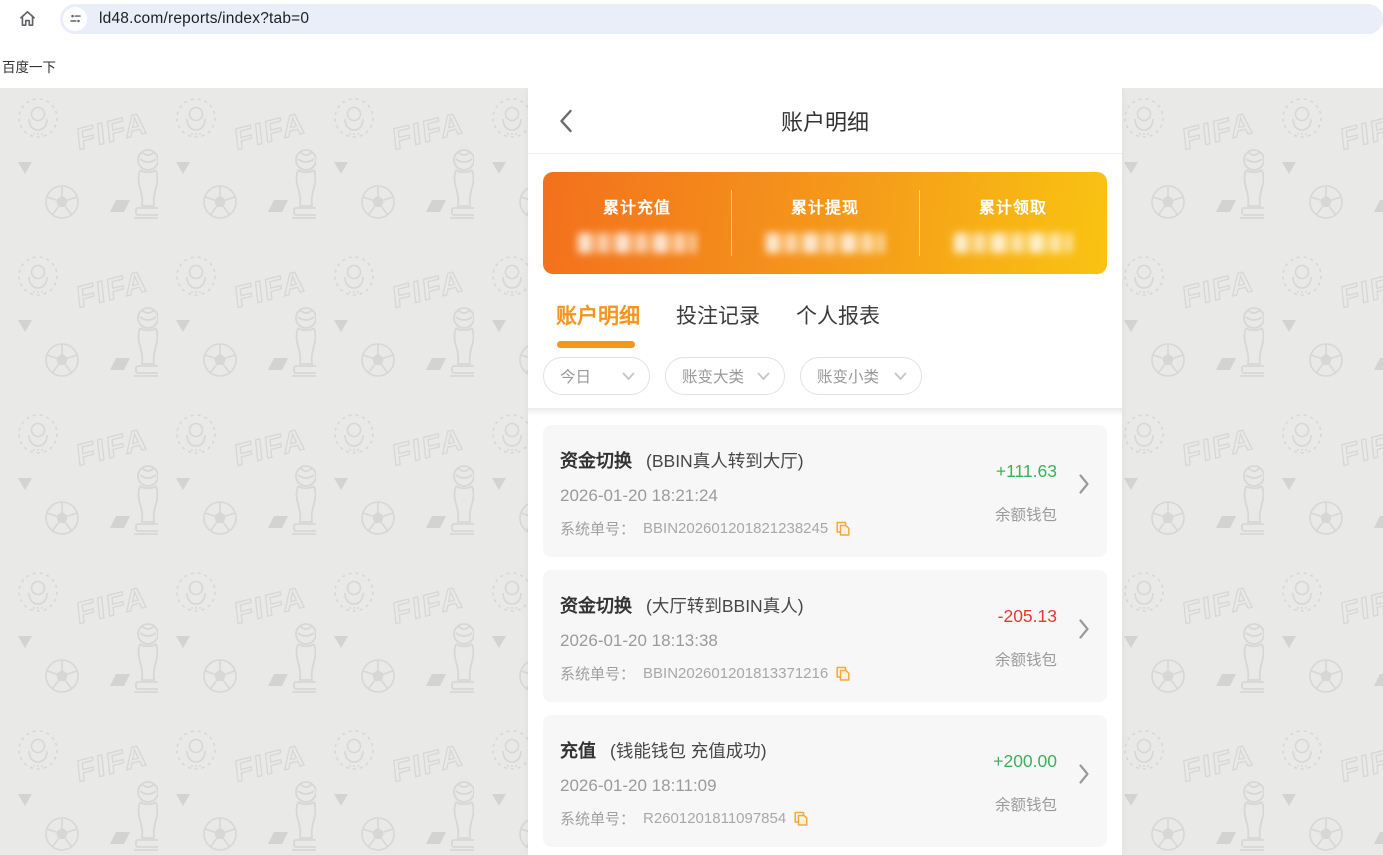 Image resolution: width=1383 pixels, height=855 pixels. Describe the element at coordinates (721, 18) in the screenshot. I see `url-bar: ld48.com/reports/index?tab=0` at that location.